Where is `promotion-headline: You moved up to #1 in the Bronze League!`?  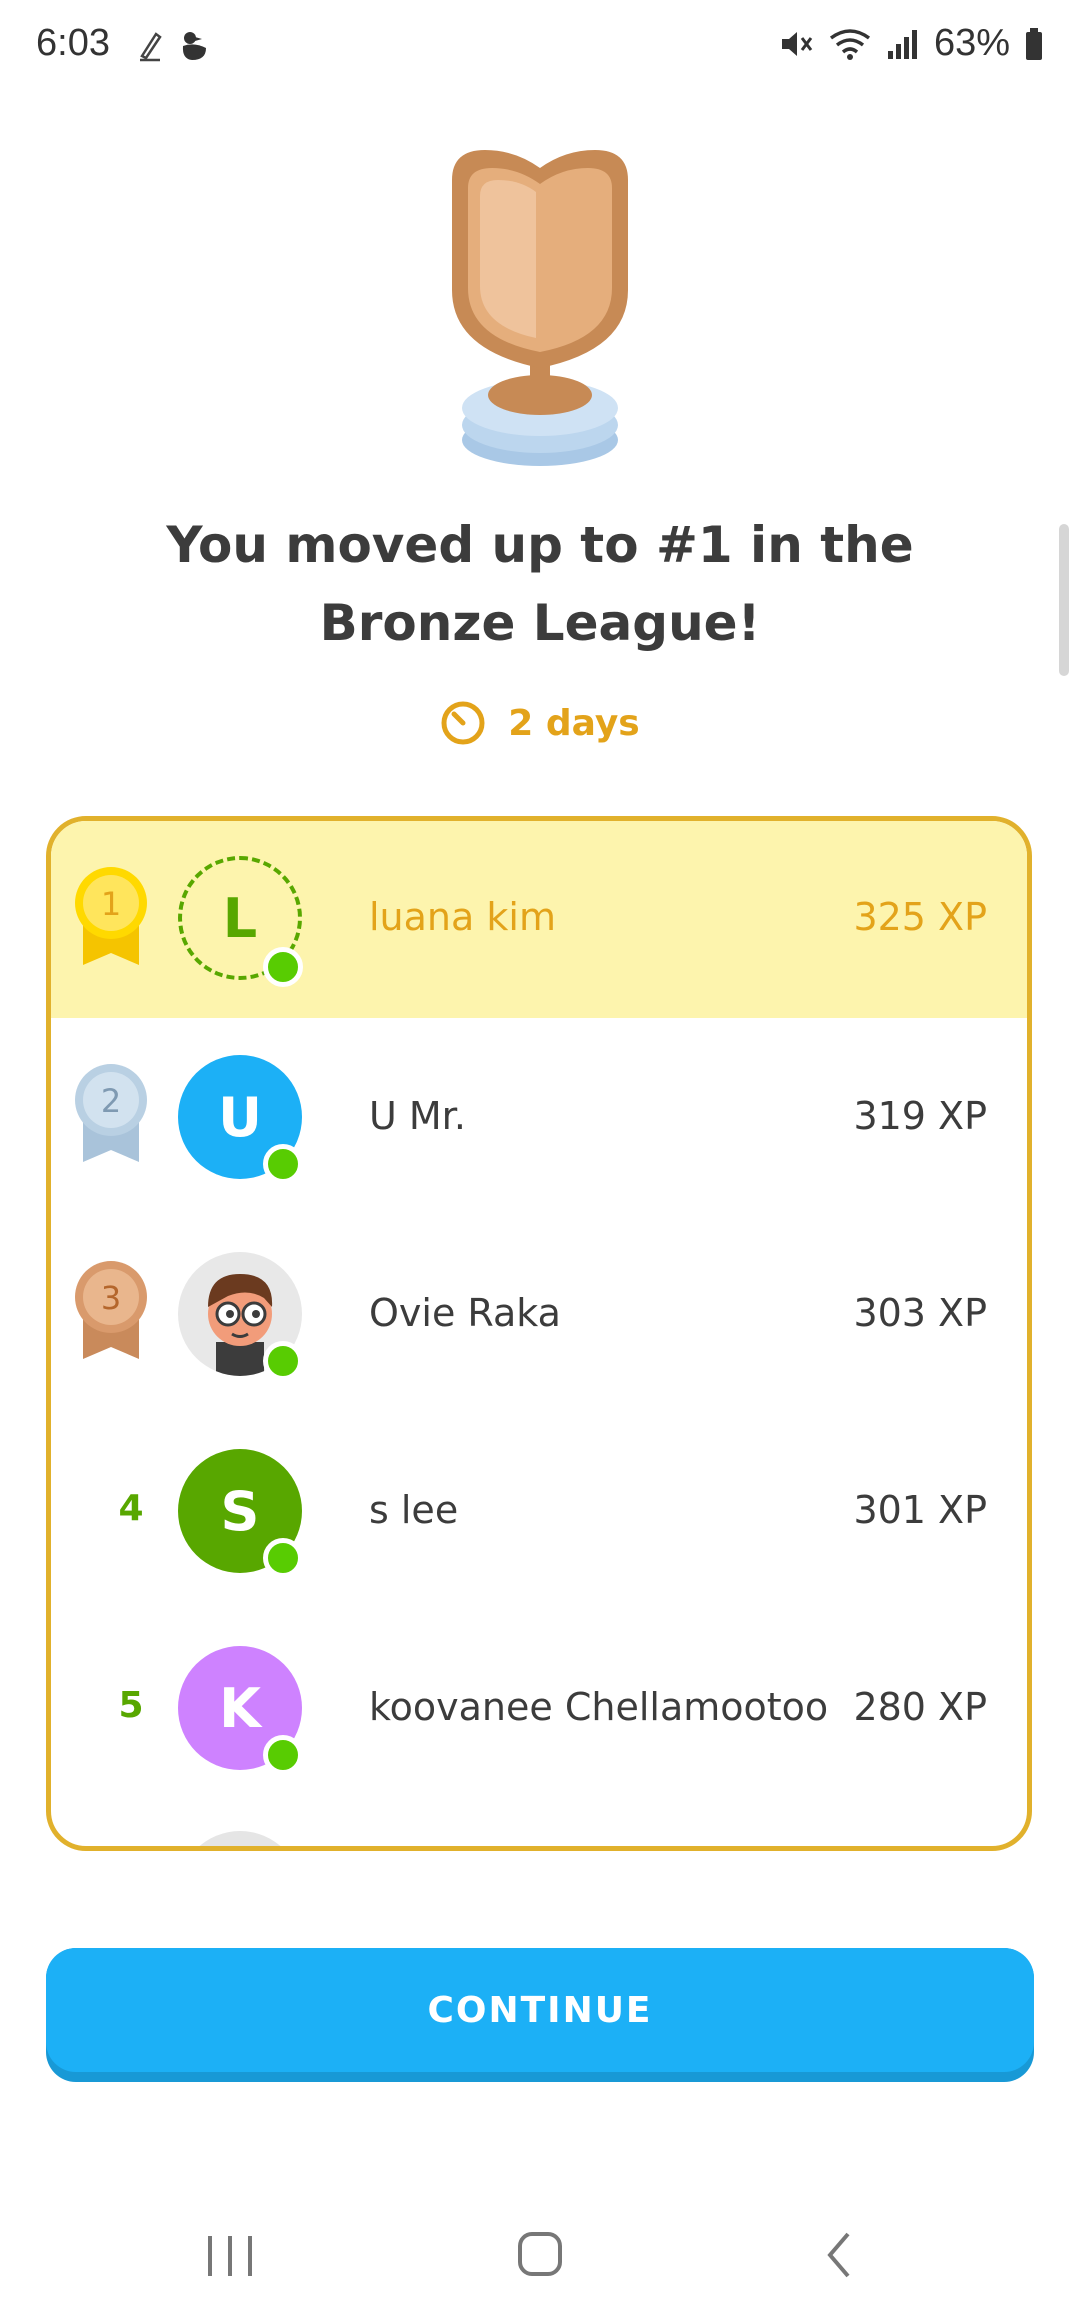 promotion-headline: You moved up to #1 in the Bronze League! is located at coordinates (540, 584).